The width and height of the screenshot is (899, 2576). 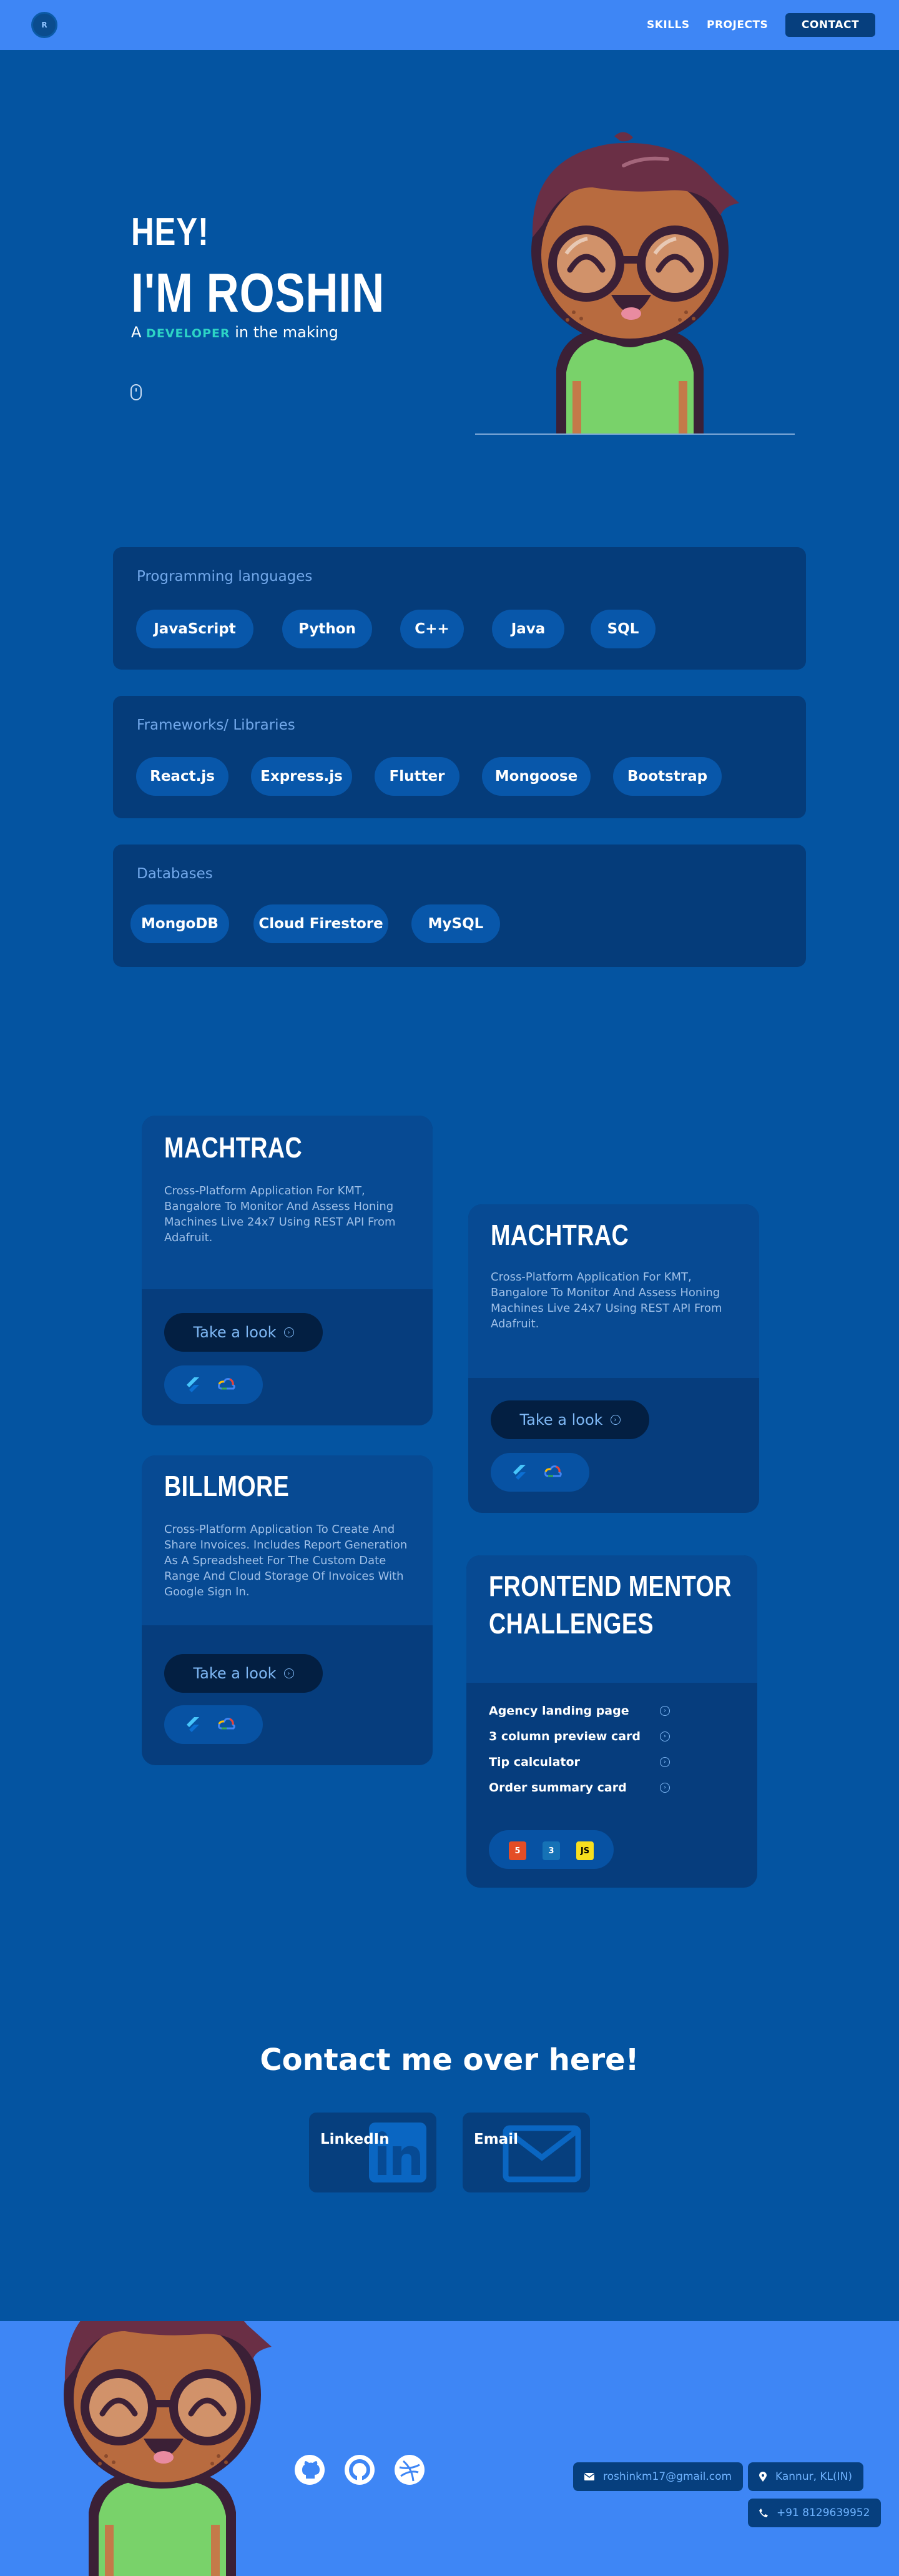 What do you see at coordinates (526, 2152) in the screenshot?
I see `email-card: Email` at bounding box center [526, 2152].